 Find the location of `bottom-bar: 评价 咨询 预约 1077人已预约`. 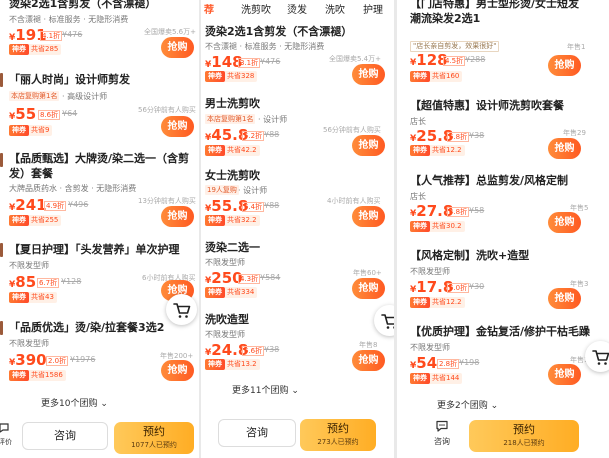

bottom-bar: 评价 咨询 预约 1077人已预约 is located at coordinates (99, 435).